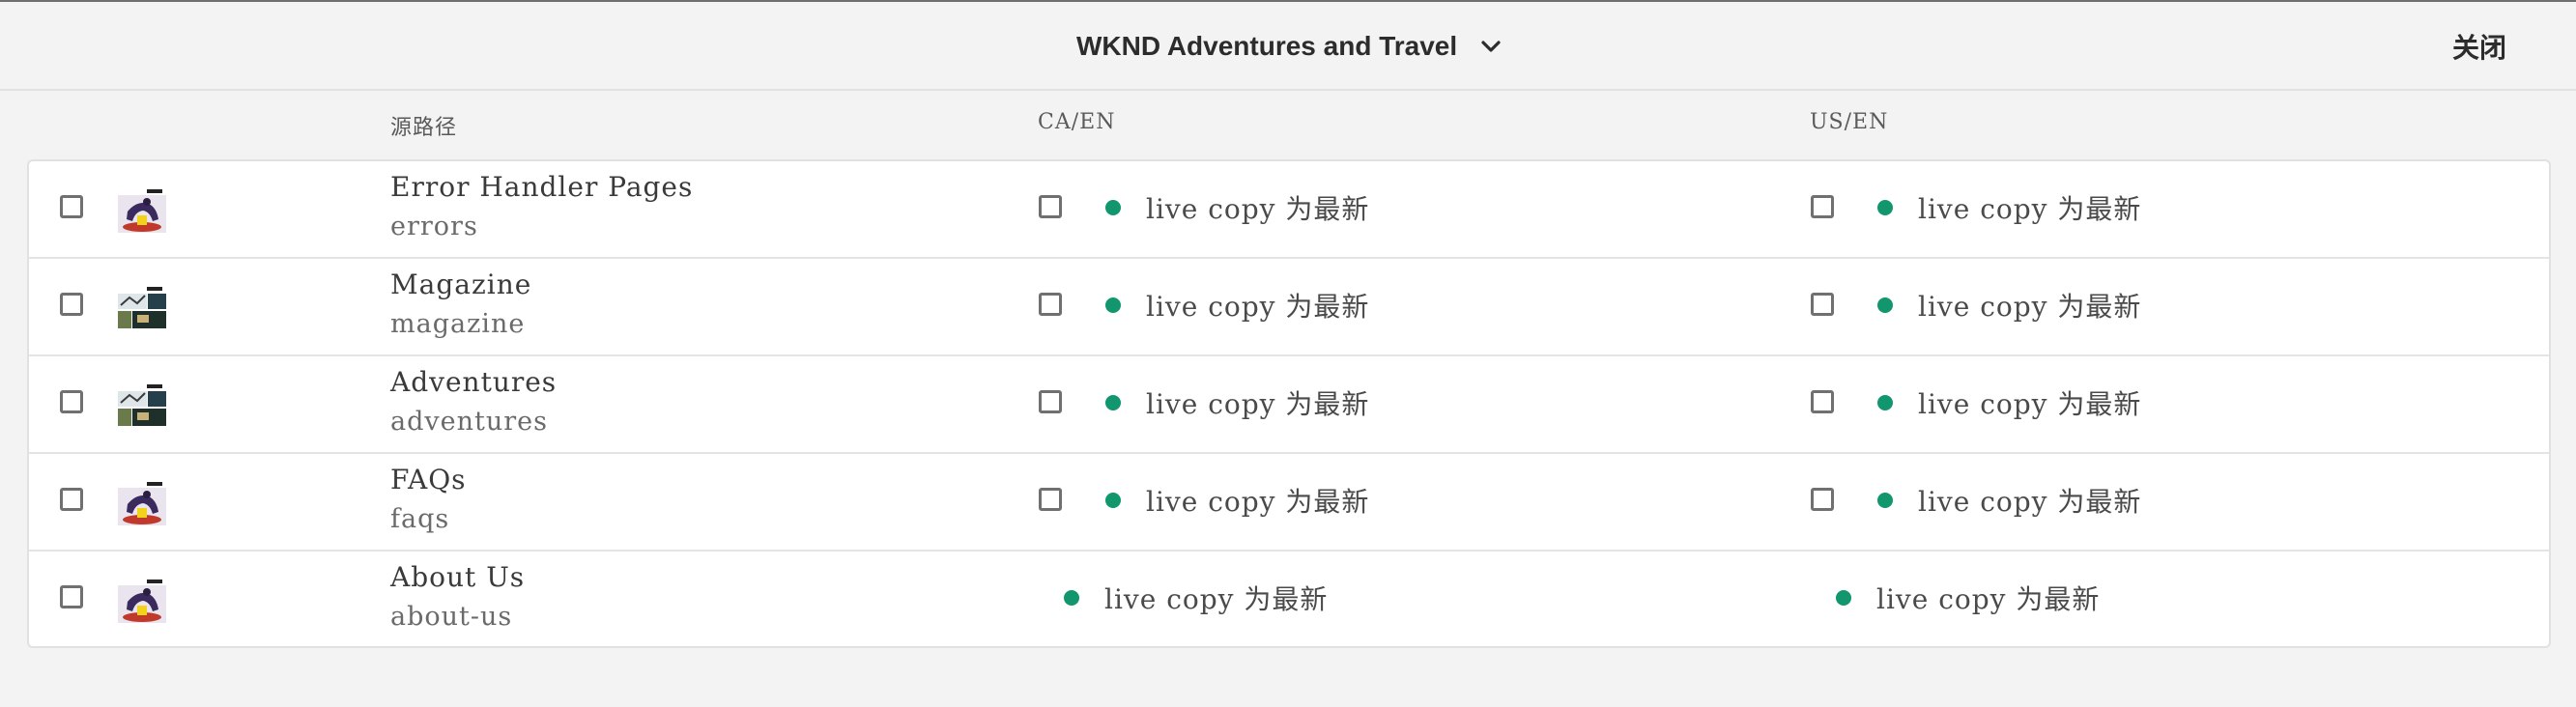 This screenshot has width=2576, height=707. What do you see at coordinates (424, 128) in the screenshot?
I see `column-header-source-path: 源路径` at bounding box center [424, 128].